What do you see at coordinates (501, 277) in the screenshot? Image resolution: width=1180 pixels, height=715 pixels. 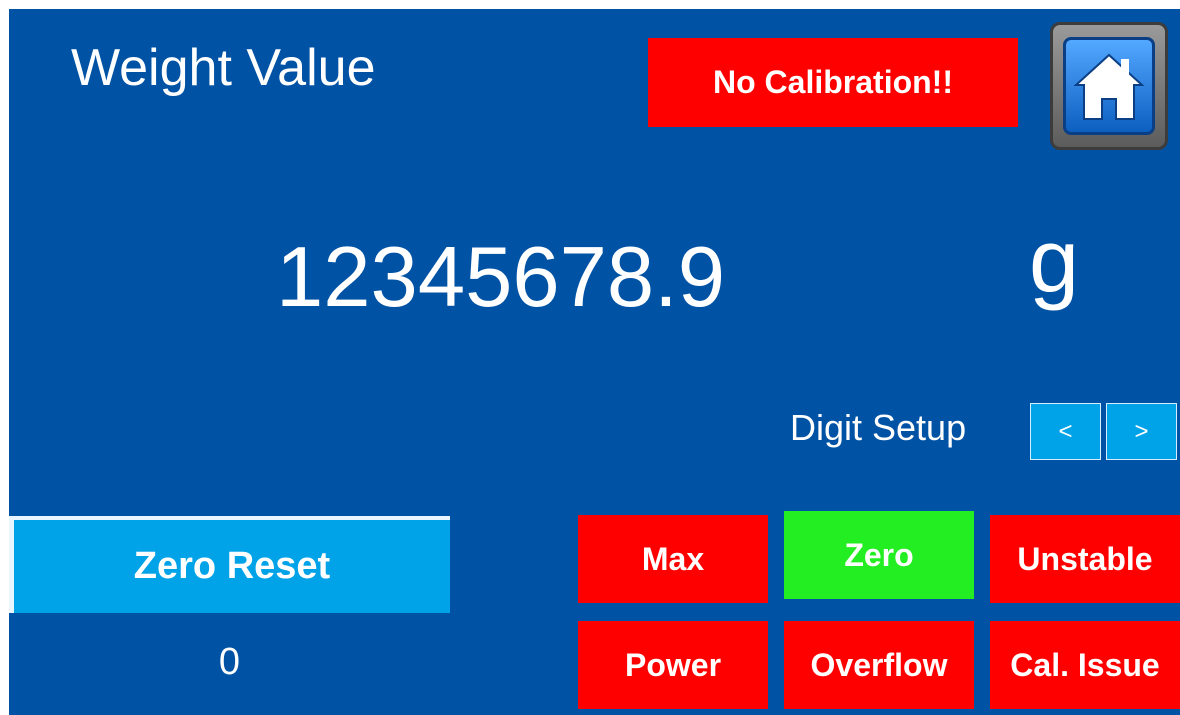 I see `weight-value: 12345678.9` at bounding box center [501, 277].